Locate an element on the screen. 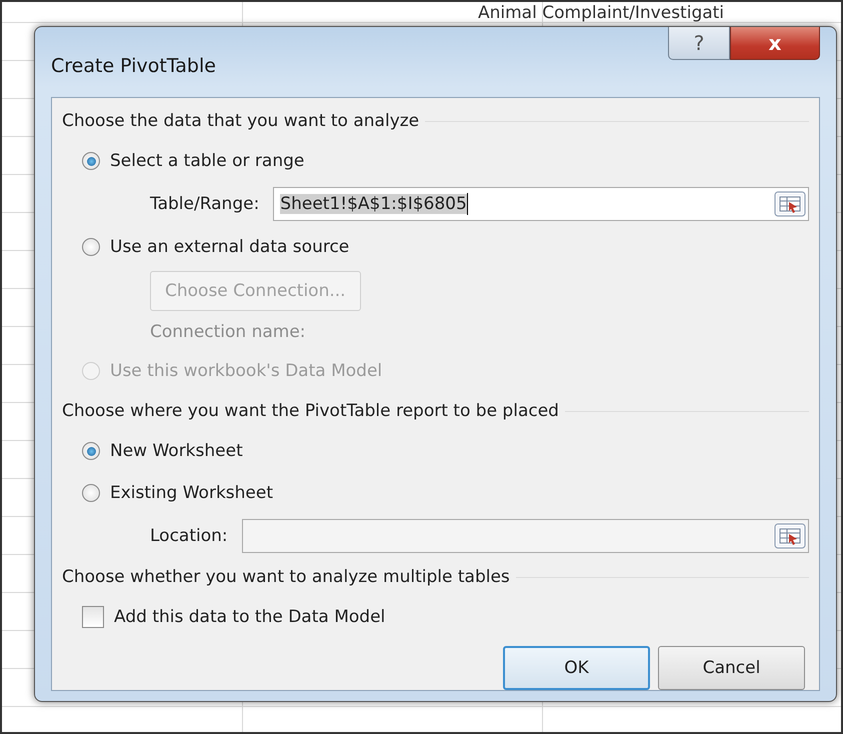 Image resolution: width=843 pixels, height=734 pixels. close-button: x is located at coordinates (775, 43).